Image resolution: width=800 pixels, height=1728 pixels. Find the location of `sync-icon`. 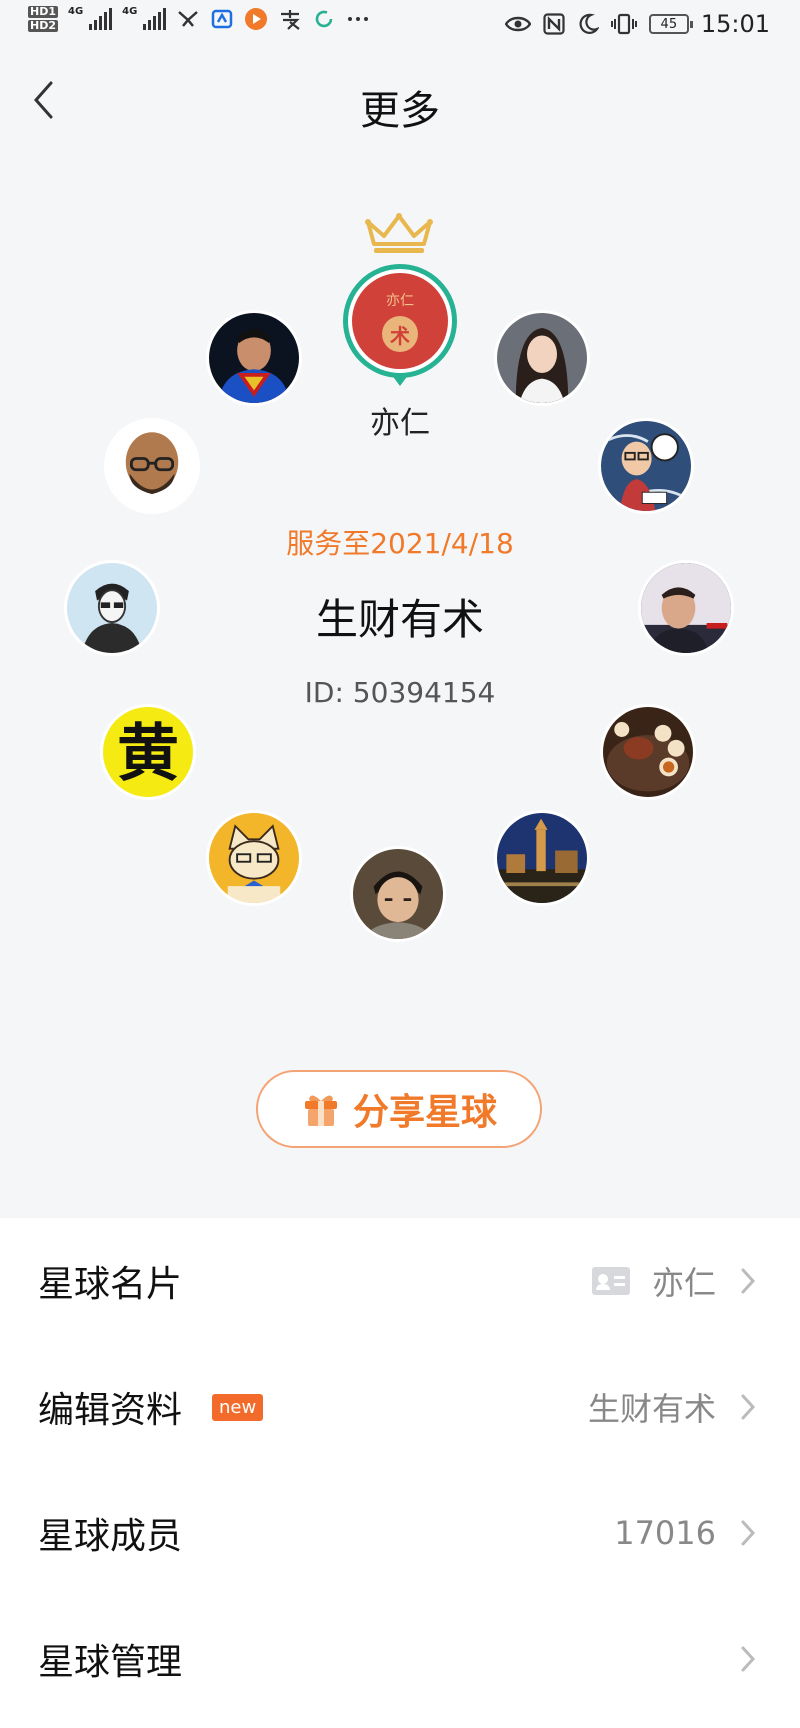

sync-icon is located at coordinates (324, 19).